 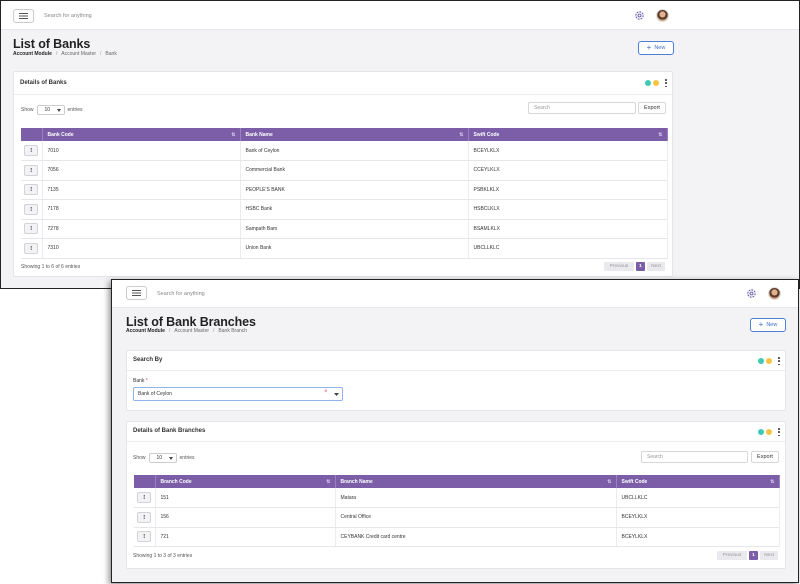 What do you see at coordinates (245, 517) in the screenshot?
I see `table-cell: 156` at bounding box center [245, 517].